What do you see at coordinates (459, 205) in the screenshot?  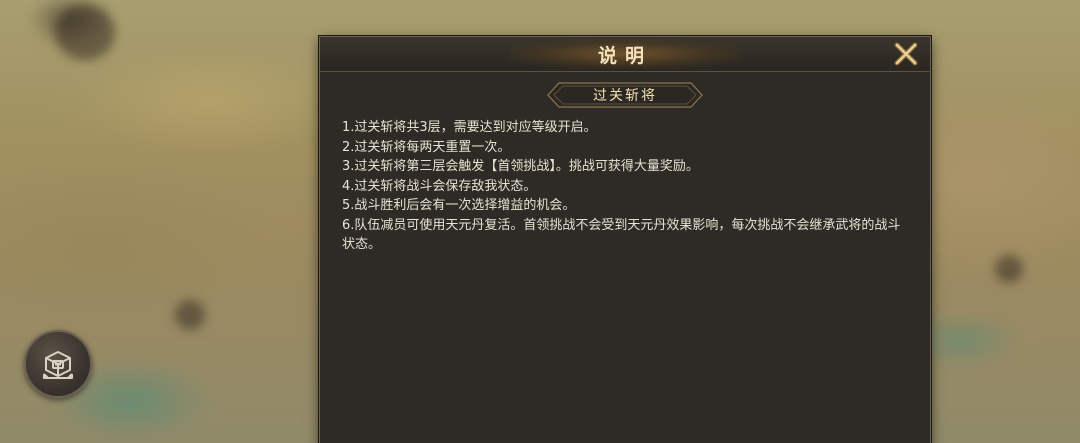 I see `rule-item: 5.战斗胜利后会有一次选择增益的机会。` at bounding box center [459, 205].